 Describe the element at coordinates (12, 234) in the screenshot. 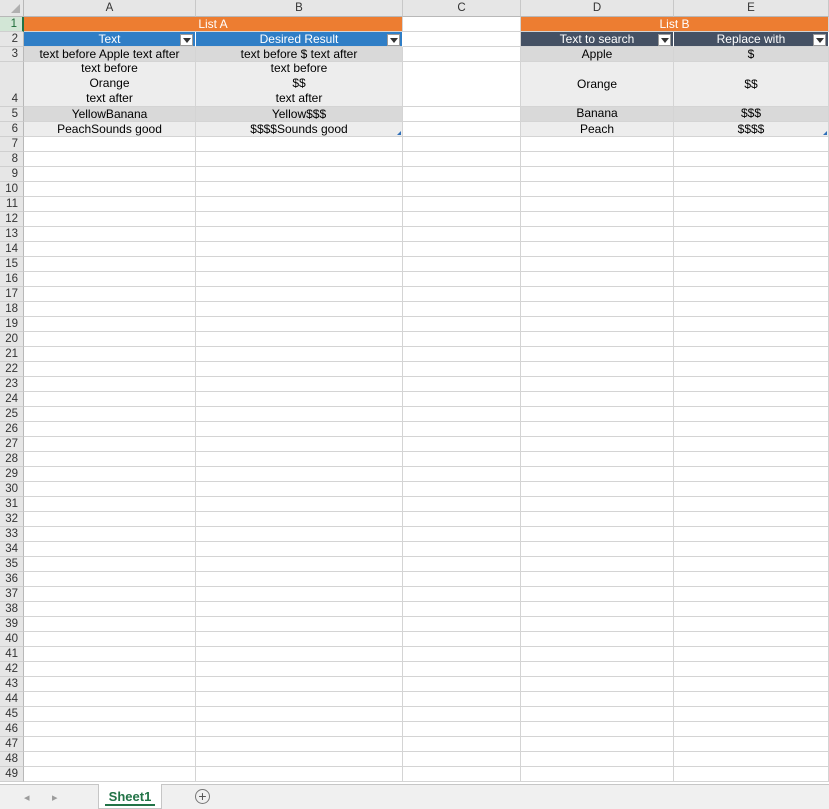

I see `row-header: 13` at that location.